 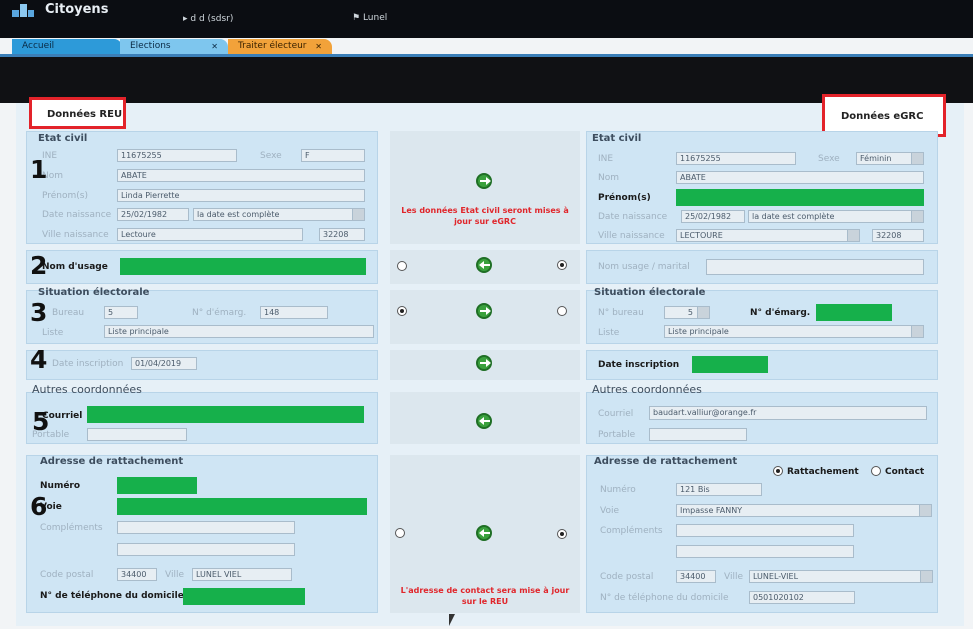 I want to click on reu-date-naissance-field: 25/02/1982, so click(x=153, y=214).